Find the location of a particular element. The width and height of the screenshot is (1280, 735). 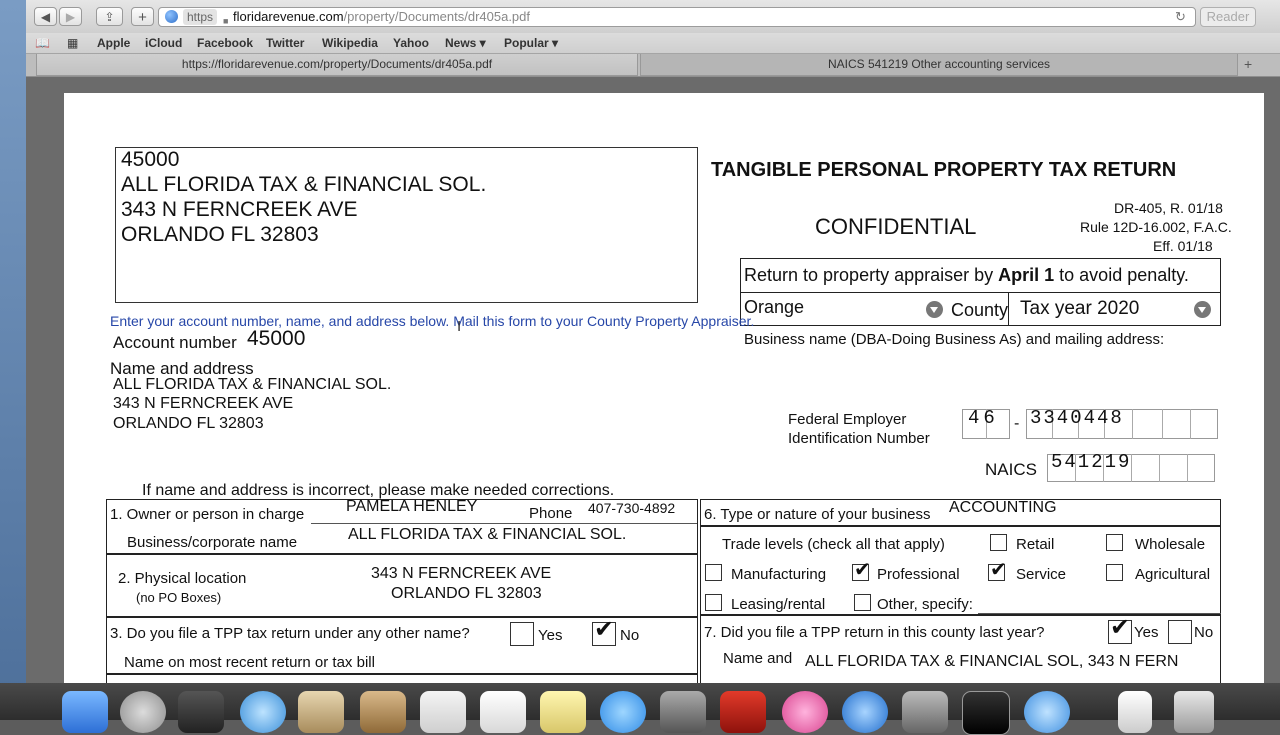

leasing-label: Leasing/rental is located at coordinates (778, 604).